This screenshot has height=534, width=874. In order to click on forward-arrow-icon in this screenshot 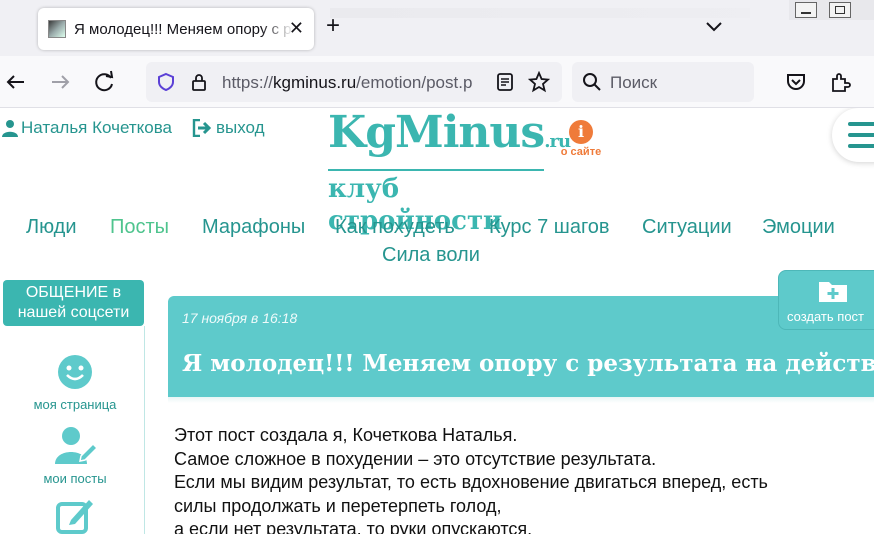, I will do `click(60, 82)`.